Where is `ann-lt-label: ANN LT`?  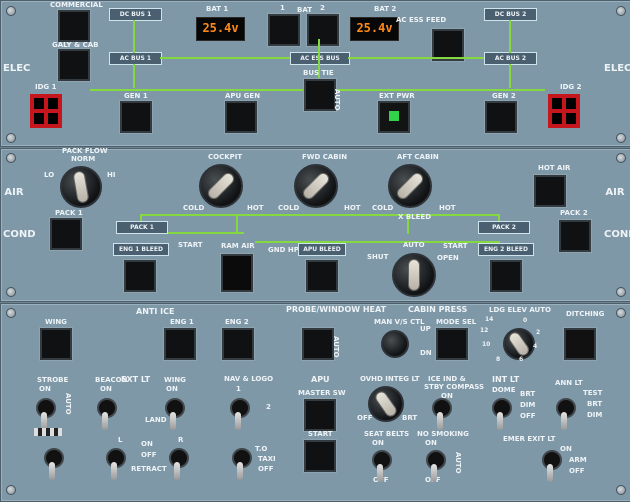 ann-lt-label: ANN LT is located at coordinates (569, 383).